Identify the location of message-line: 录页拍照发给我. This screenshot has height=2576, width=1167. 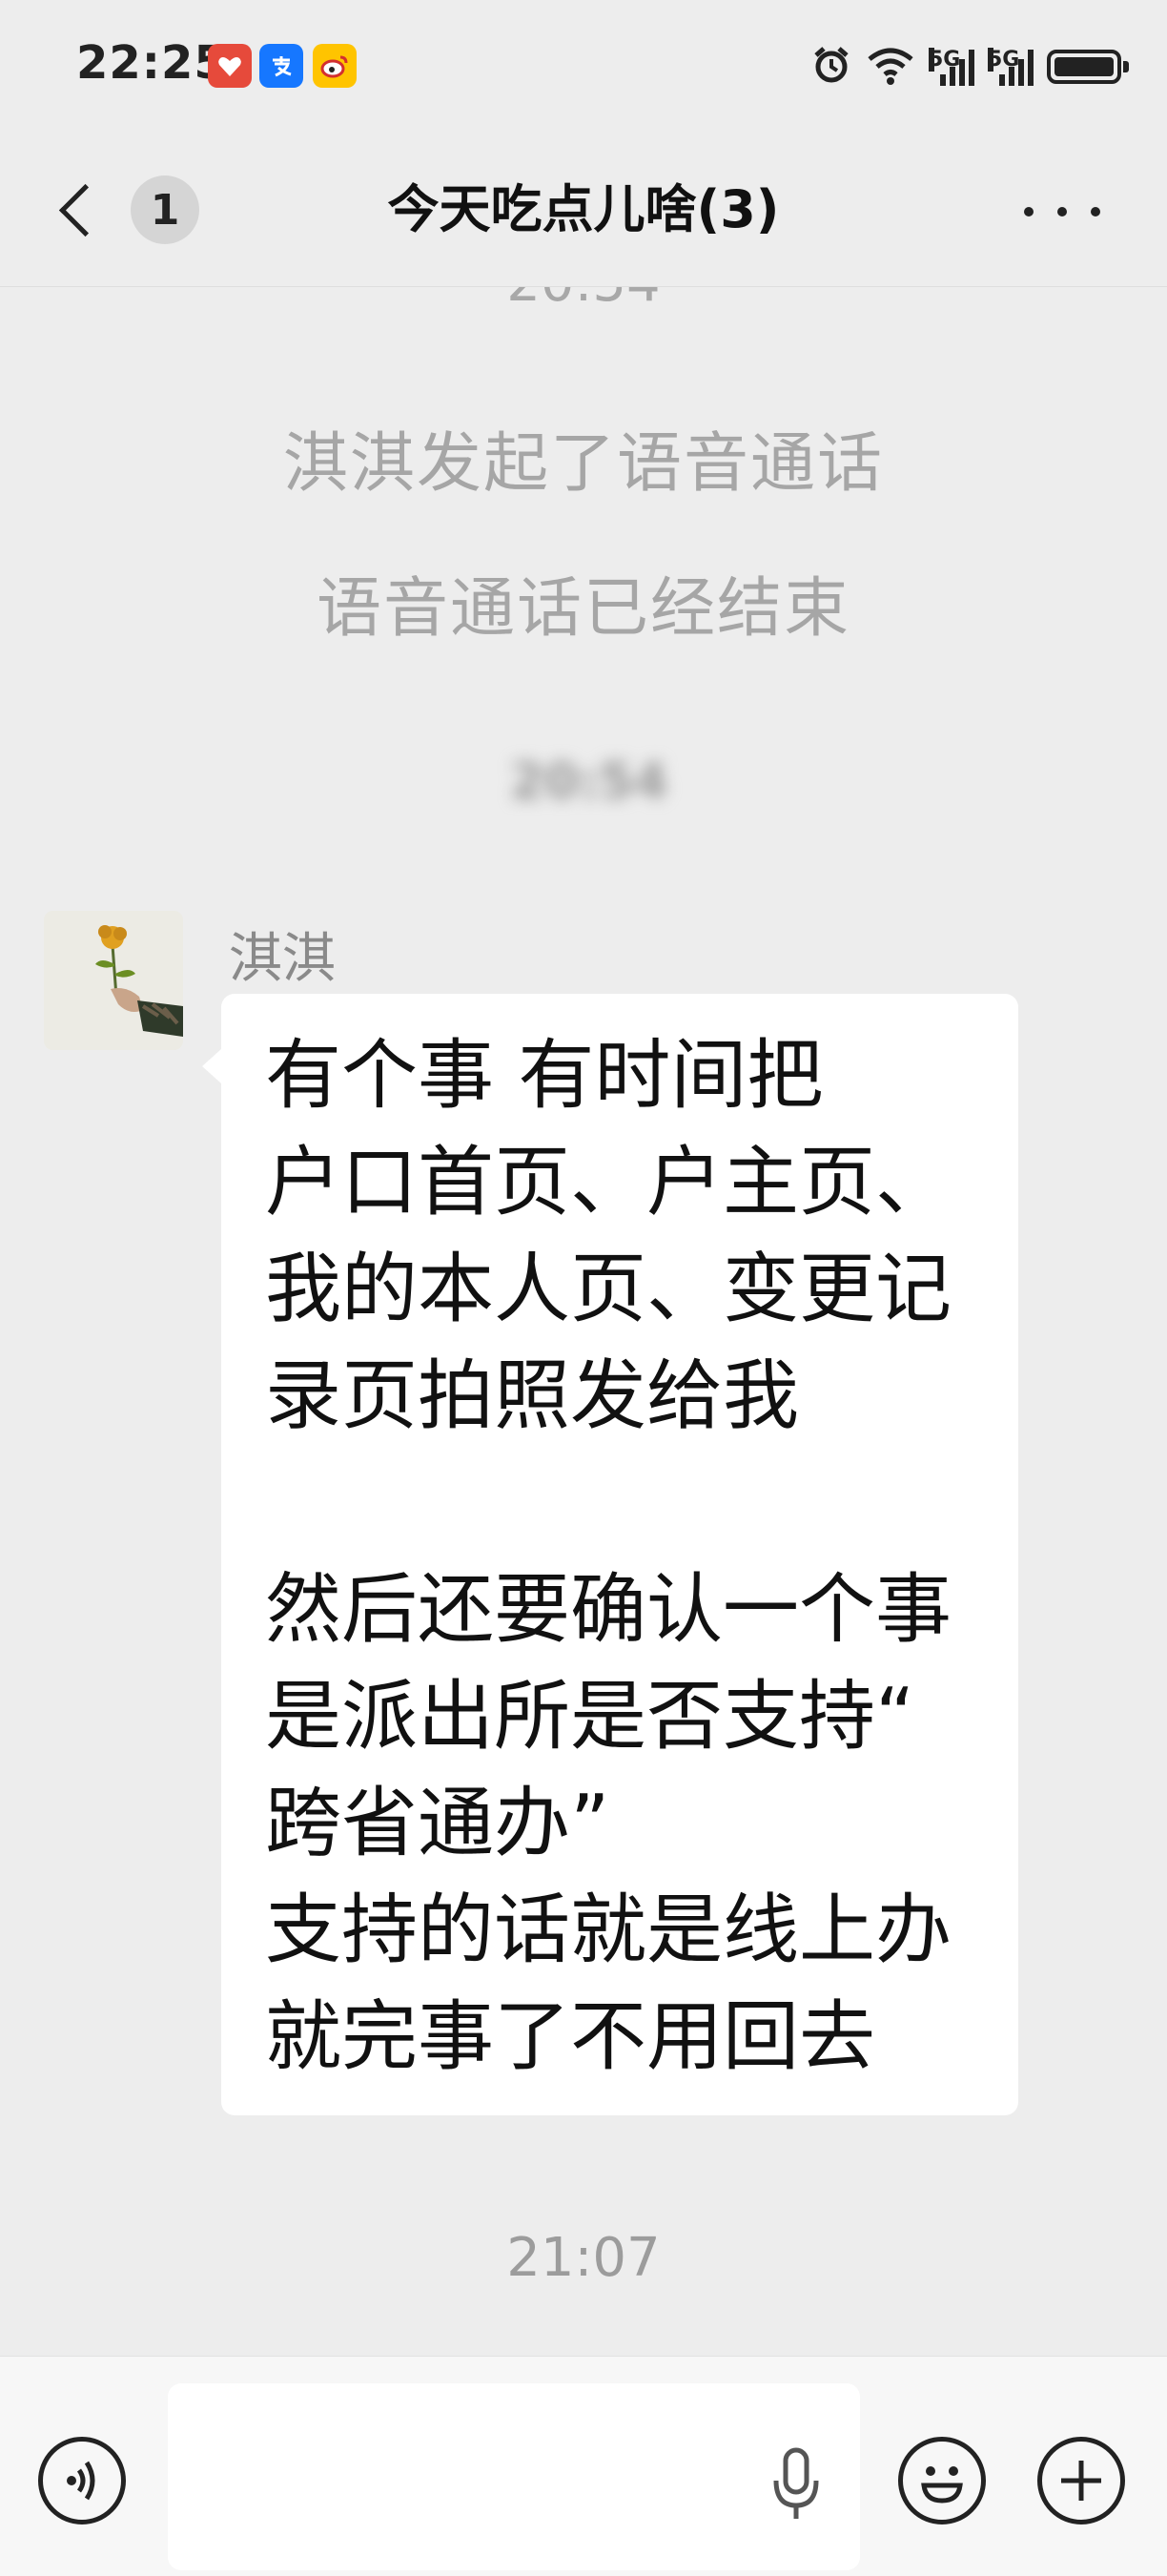
(532, 1395).